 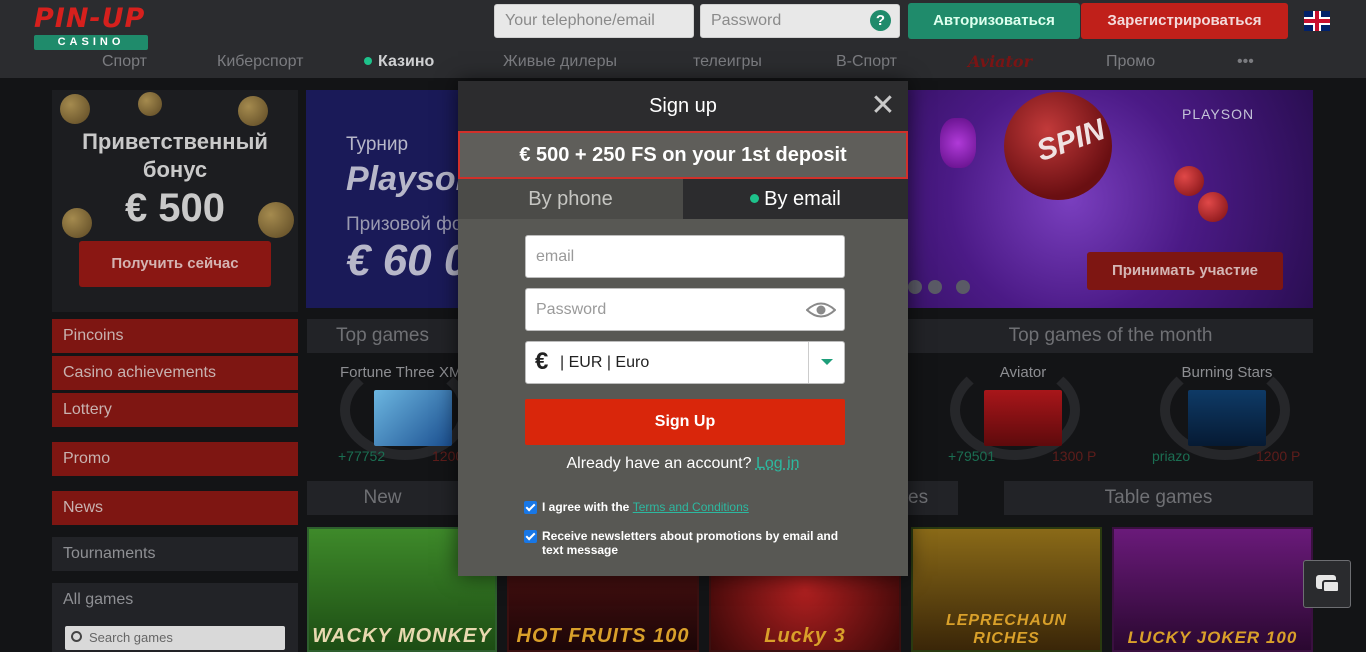 I want to click on side-item-lottery: Lottery, so click(x=175, y=410).